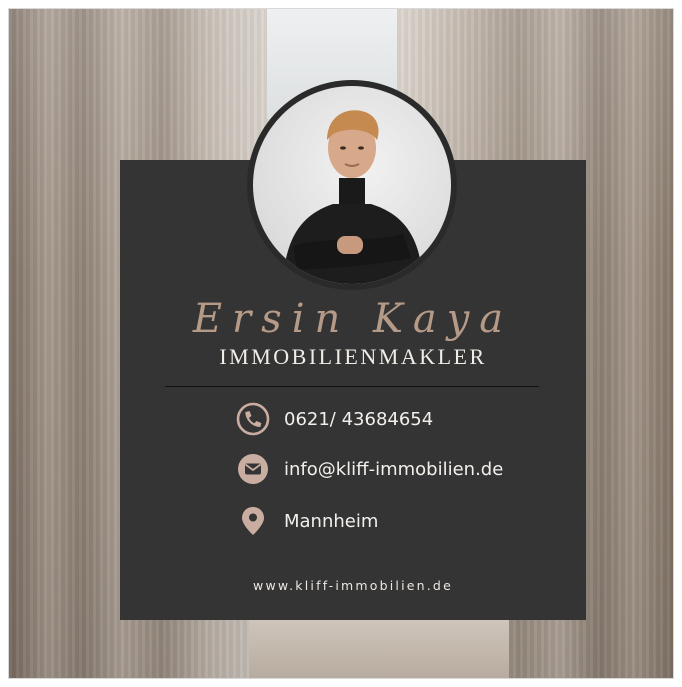 The height and width of the screenshot is (687, 682). What do you see at coordinates (331, 521) in the screenshot?
I see `location-city: Mannheim` at bounding box center [331, 521].